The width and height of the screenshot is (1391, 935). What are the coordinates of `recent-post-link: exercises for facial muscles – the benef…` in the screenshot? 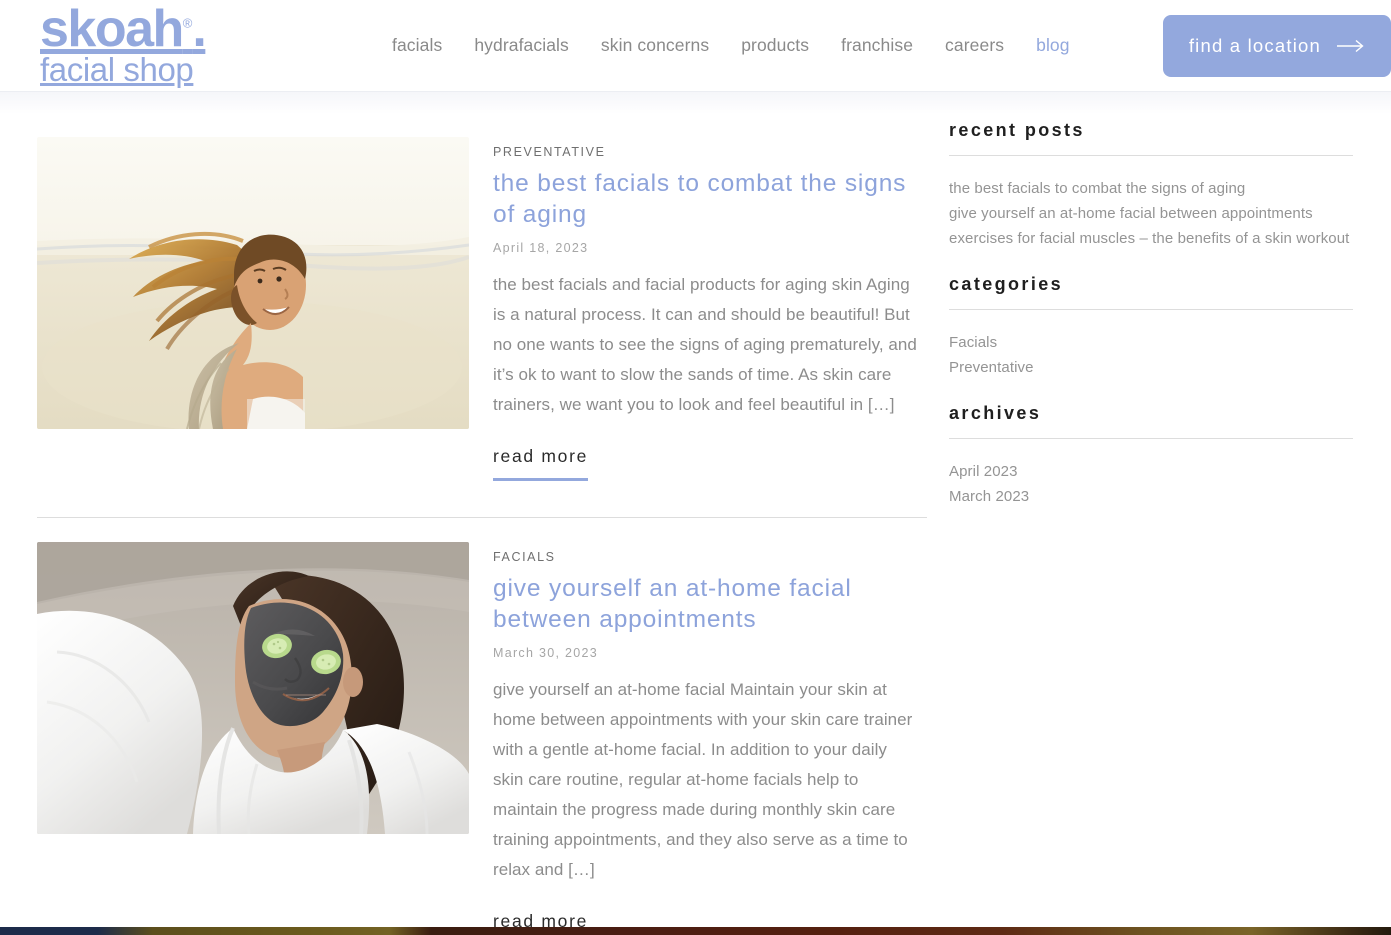 It's located at (1149, 238).